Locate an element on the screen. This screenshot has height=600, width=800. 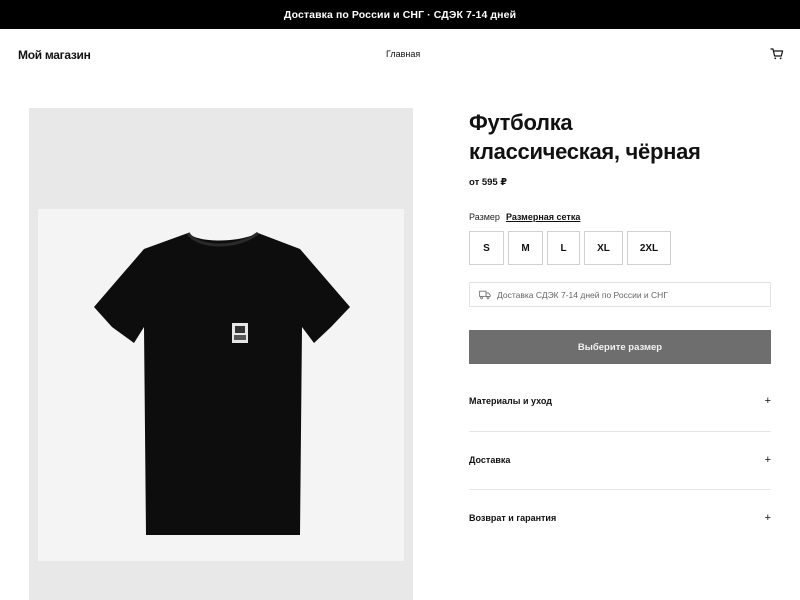
size-button-s: S is located at coordinates (486, 248).